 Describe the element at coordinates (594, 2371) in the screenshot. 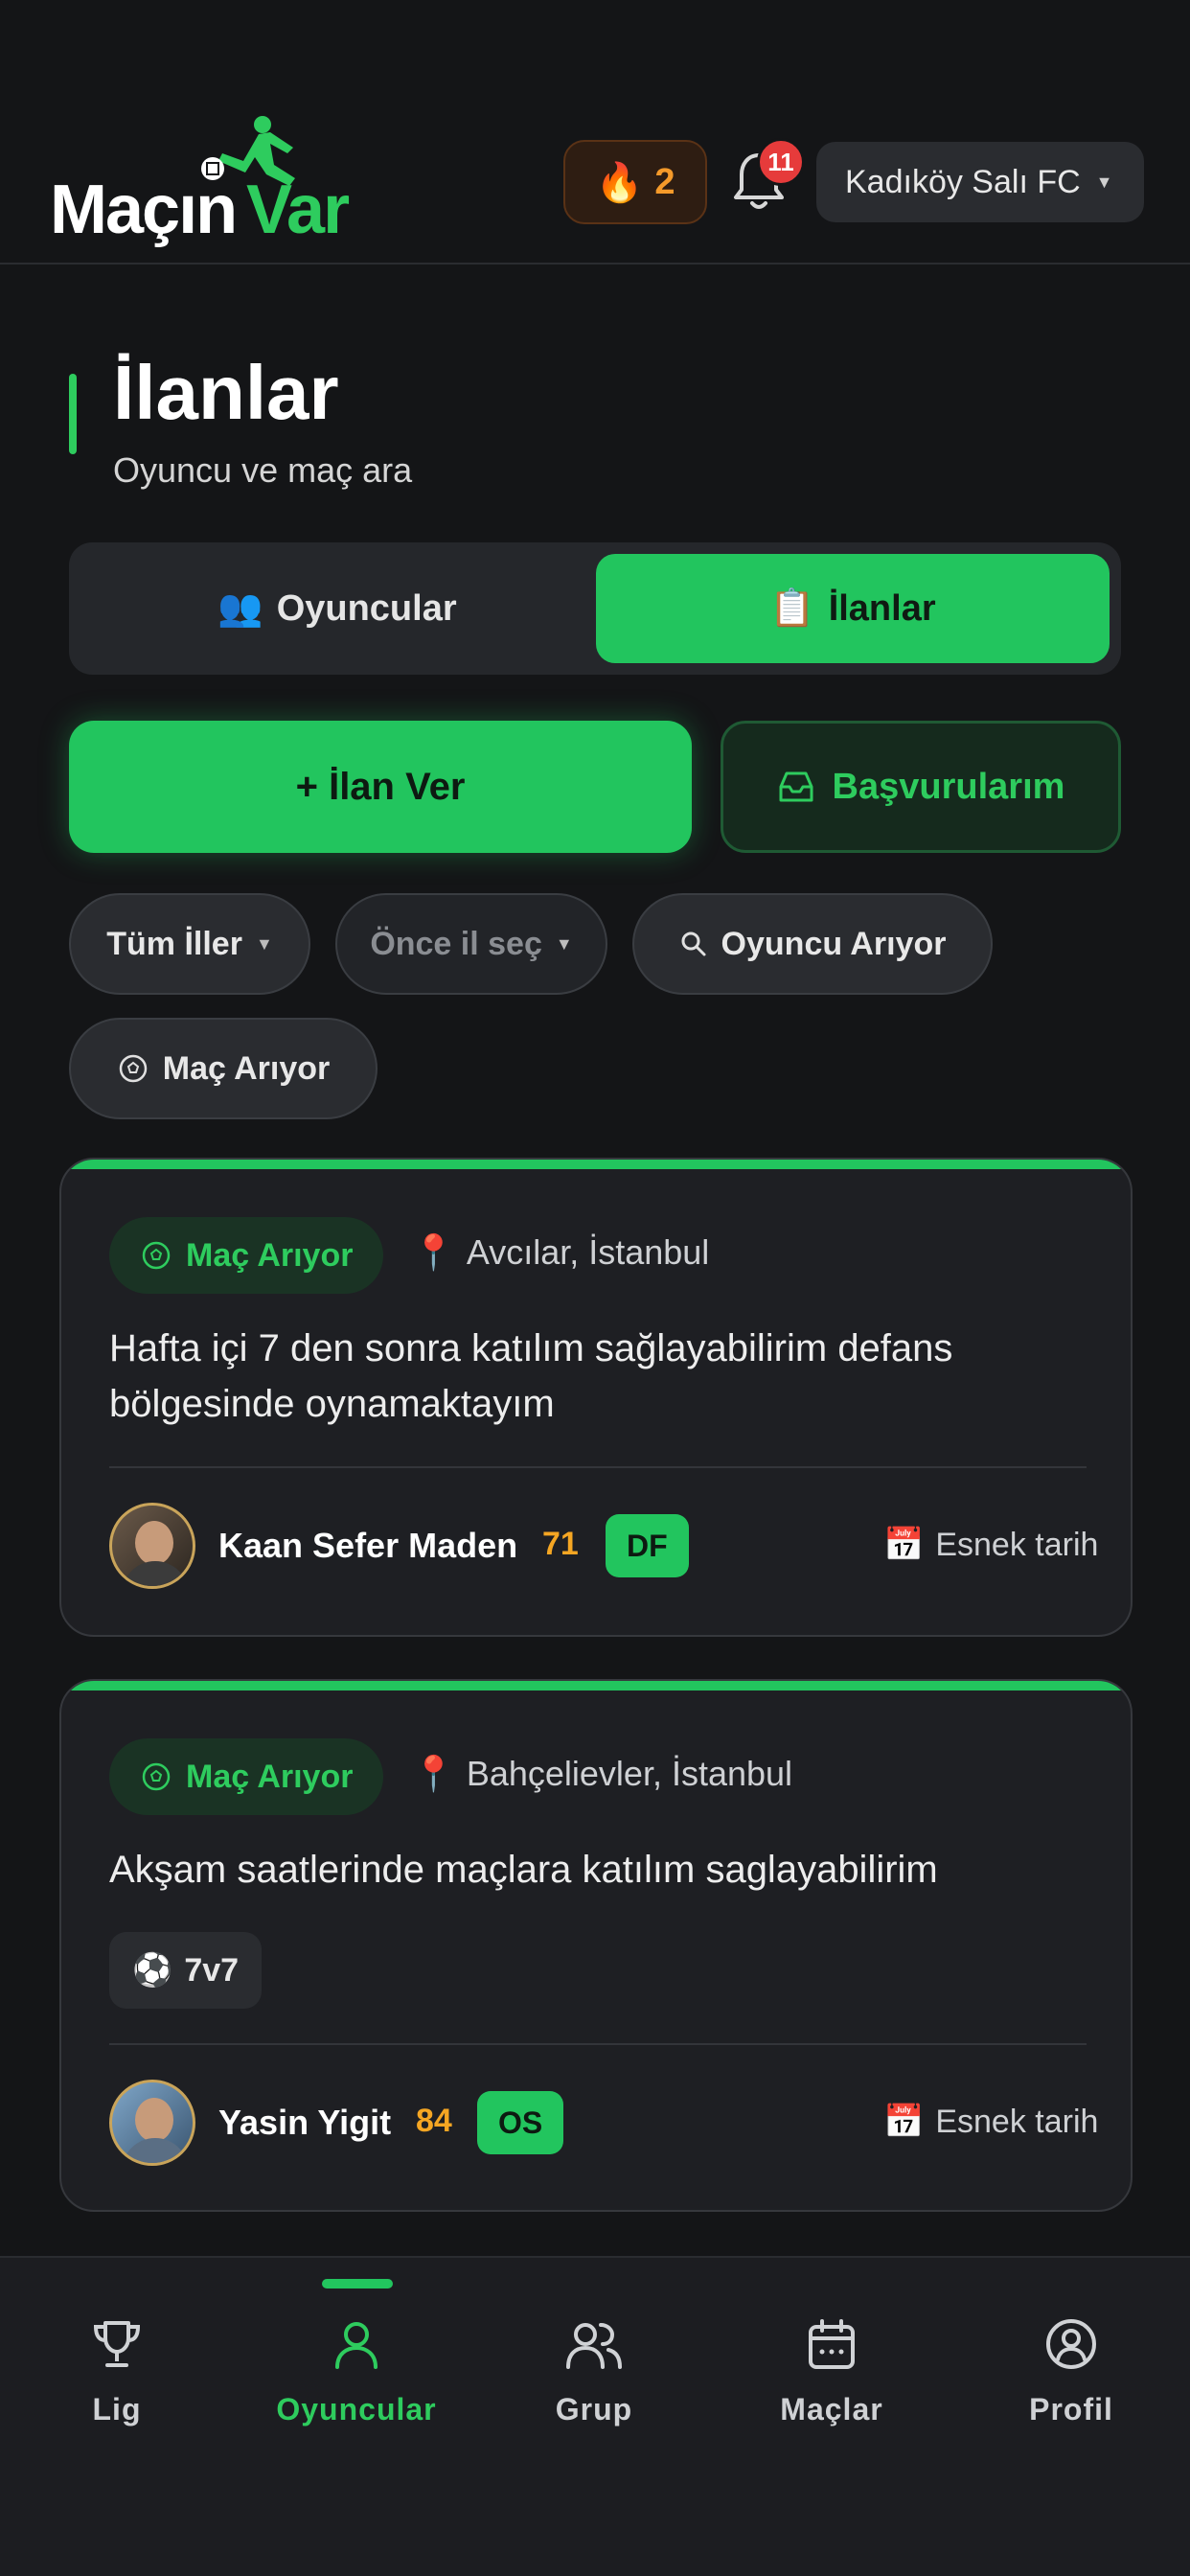

I see `nav-item-grup: Grup` at that location.